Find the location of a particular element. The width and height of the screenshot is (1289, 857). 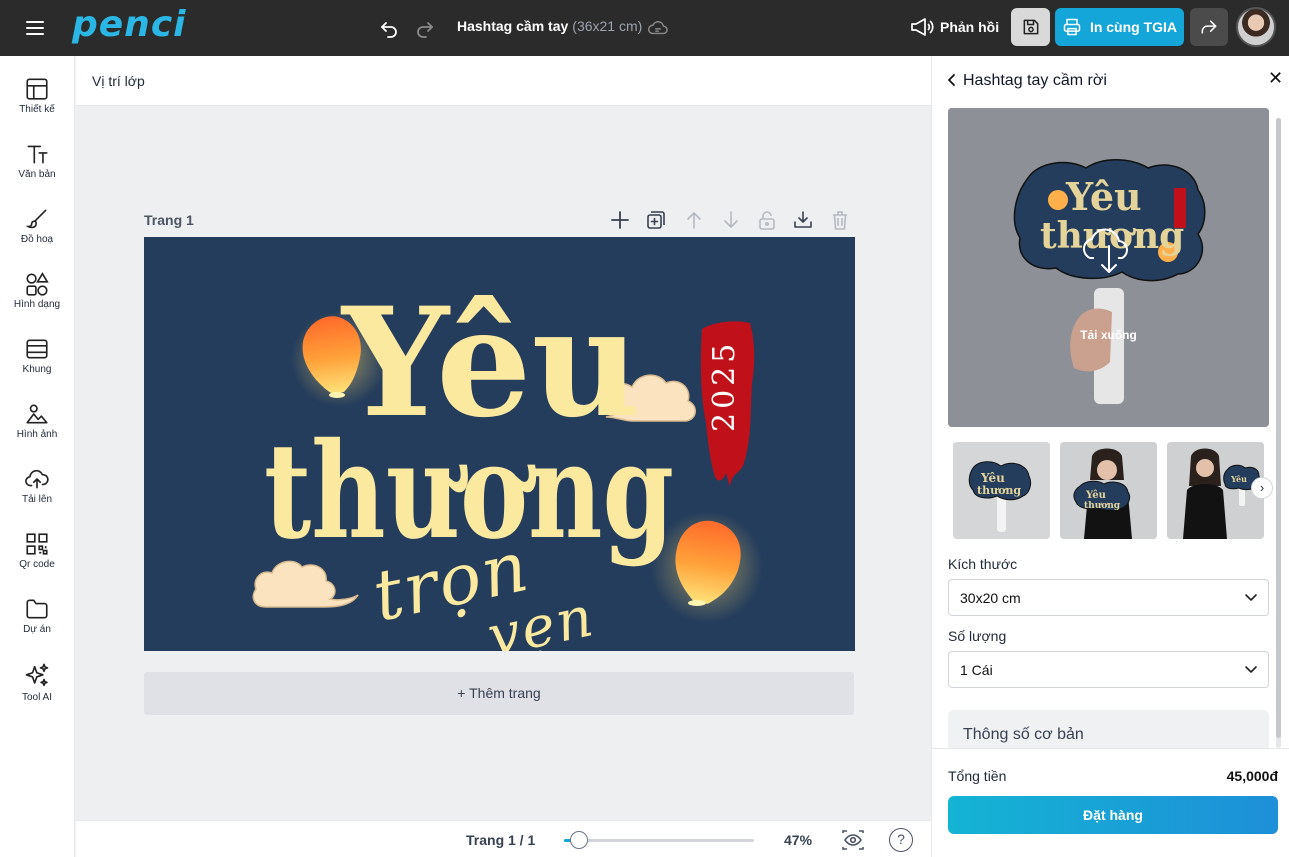

document-name: Hashtag cầm tay is located at coordinates (513, 26).